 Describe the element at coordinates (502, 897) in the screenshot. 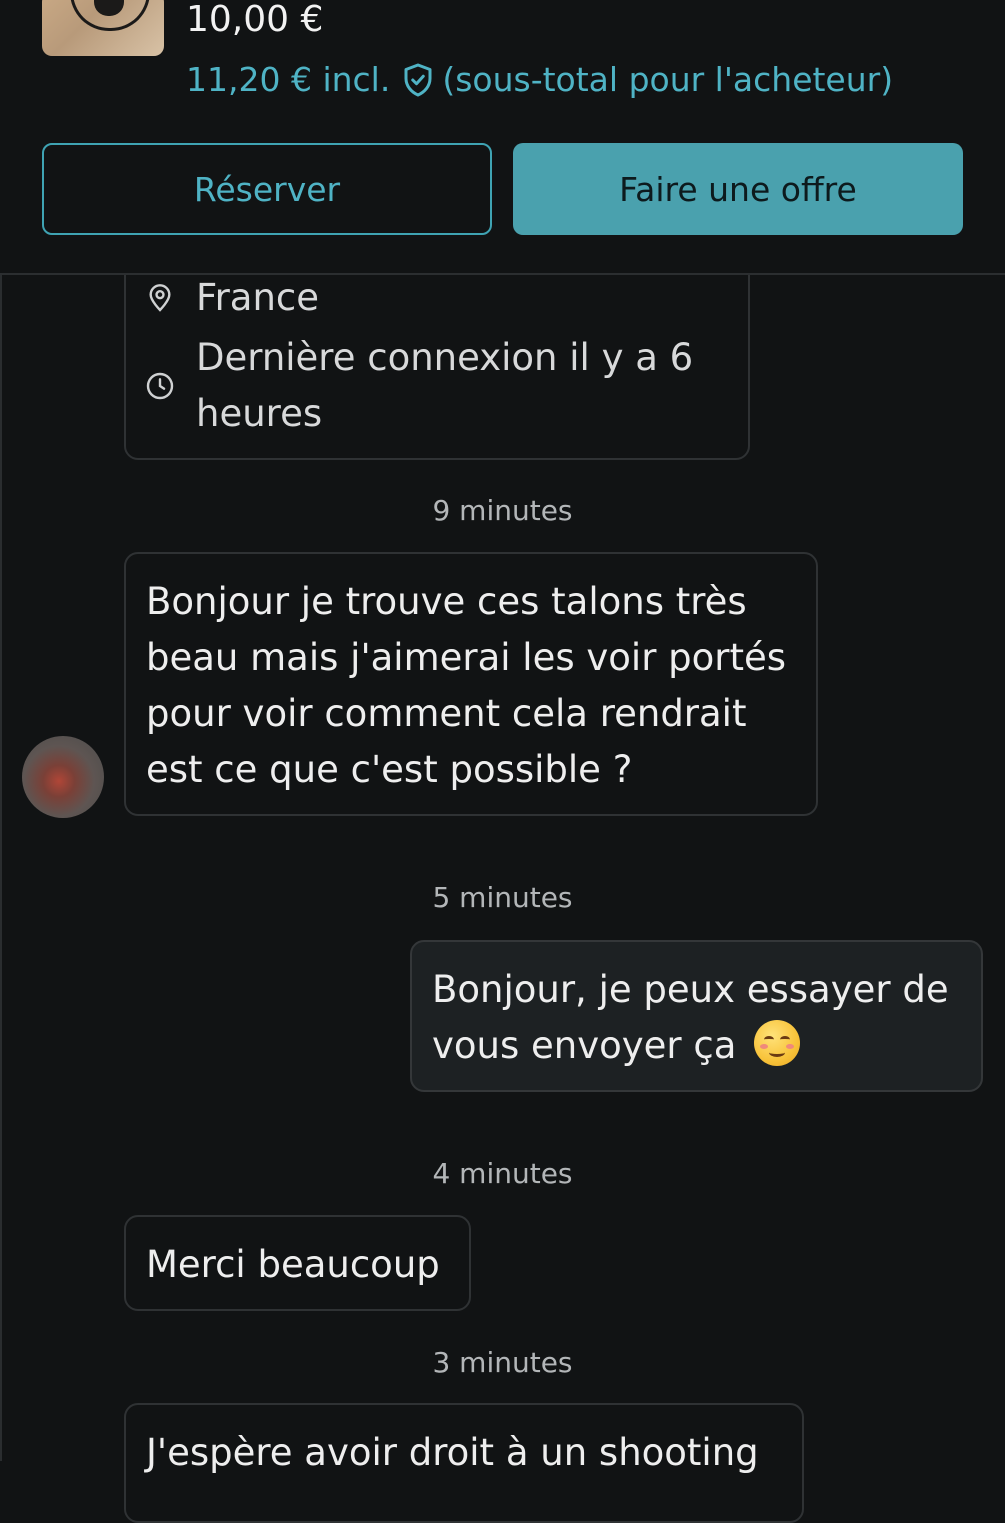

I see `message-timestamp: 5 minutes` at that location.